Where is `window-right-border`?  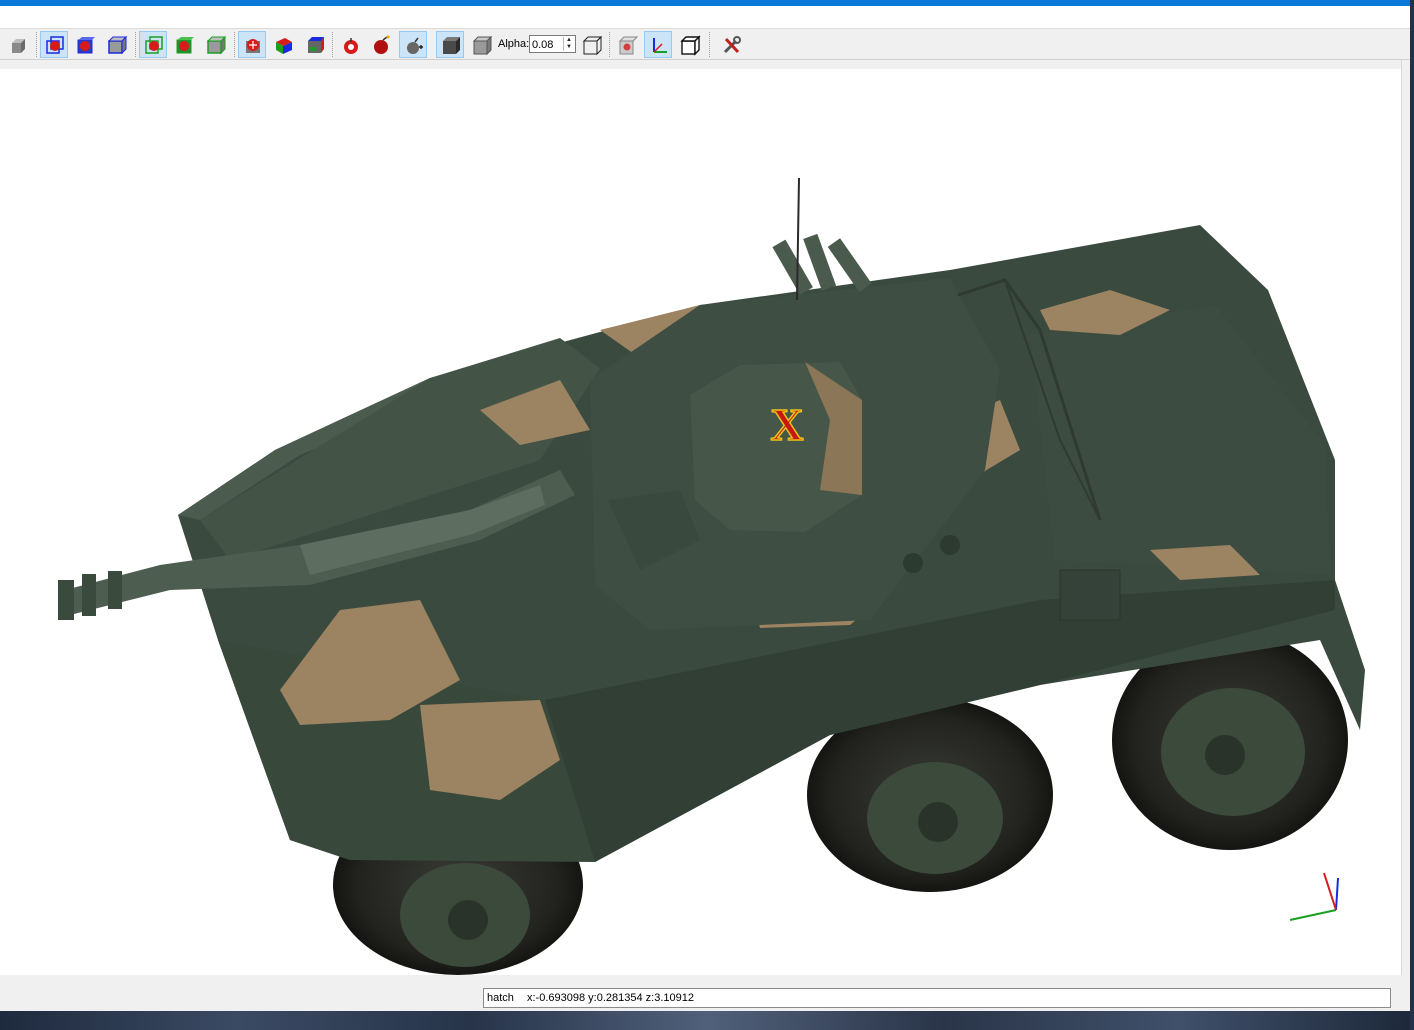 window-right-border is located at coordinates (1412, 515).